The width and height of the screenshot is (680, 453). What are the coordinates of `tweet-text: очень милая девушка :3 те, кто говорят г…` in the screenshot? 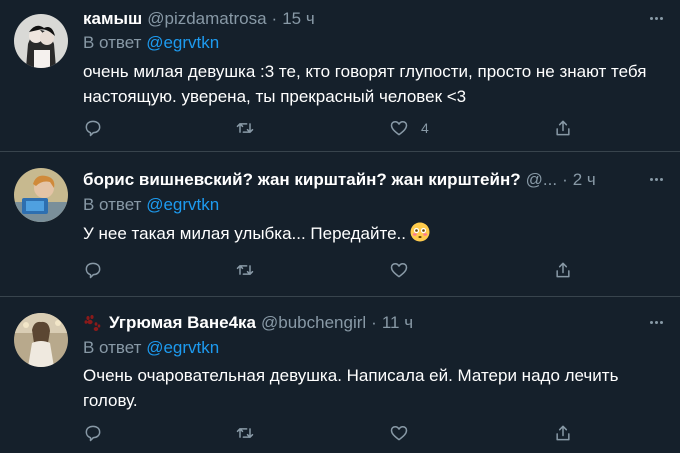 It's located at (365, 84).